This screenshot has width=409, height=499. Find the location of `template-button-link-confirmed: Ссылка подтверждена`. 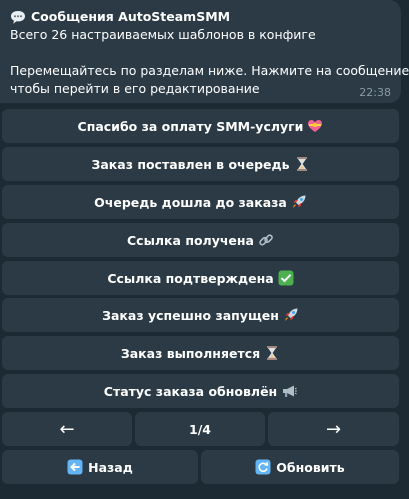

template-button-link-confirmed: Ссылка подтверждена is located at coordinates (200, 278).